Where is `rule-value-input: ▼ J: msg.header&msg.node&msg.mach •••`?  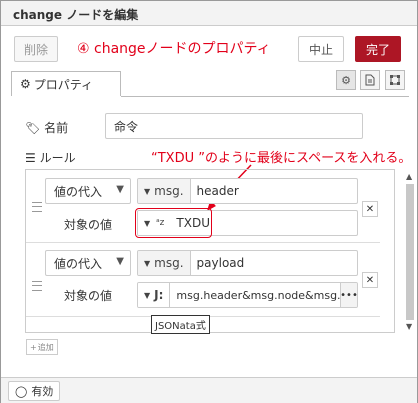 rule-value-input: ▼ J: msg.header&msg.node&msg.mach ••• is located at coordinates (247, 295).